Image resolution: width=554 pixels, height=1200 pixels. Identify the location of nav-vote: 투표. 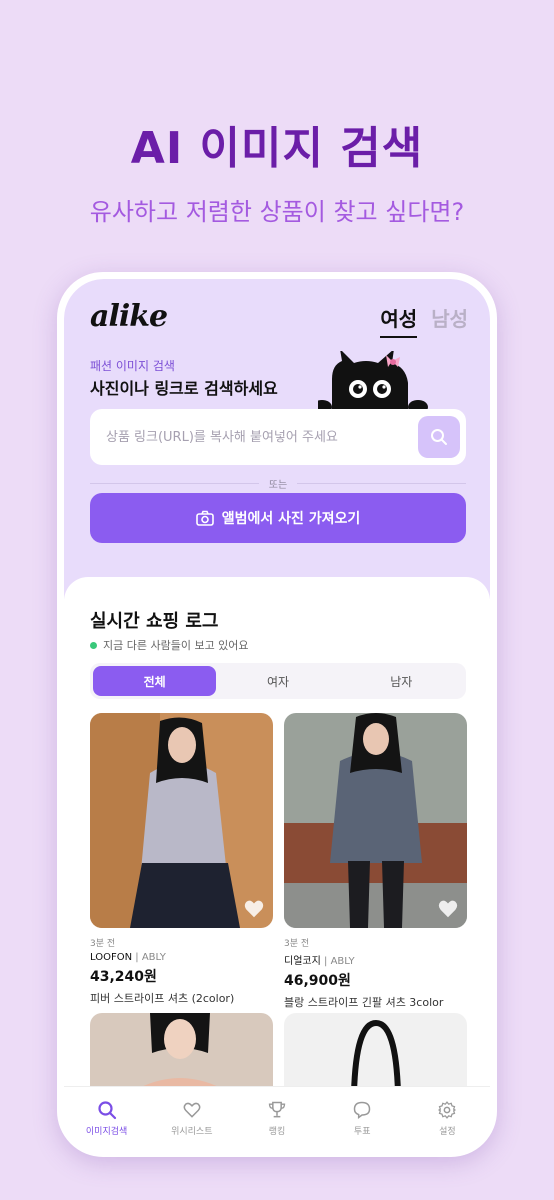
(362, 1118).